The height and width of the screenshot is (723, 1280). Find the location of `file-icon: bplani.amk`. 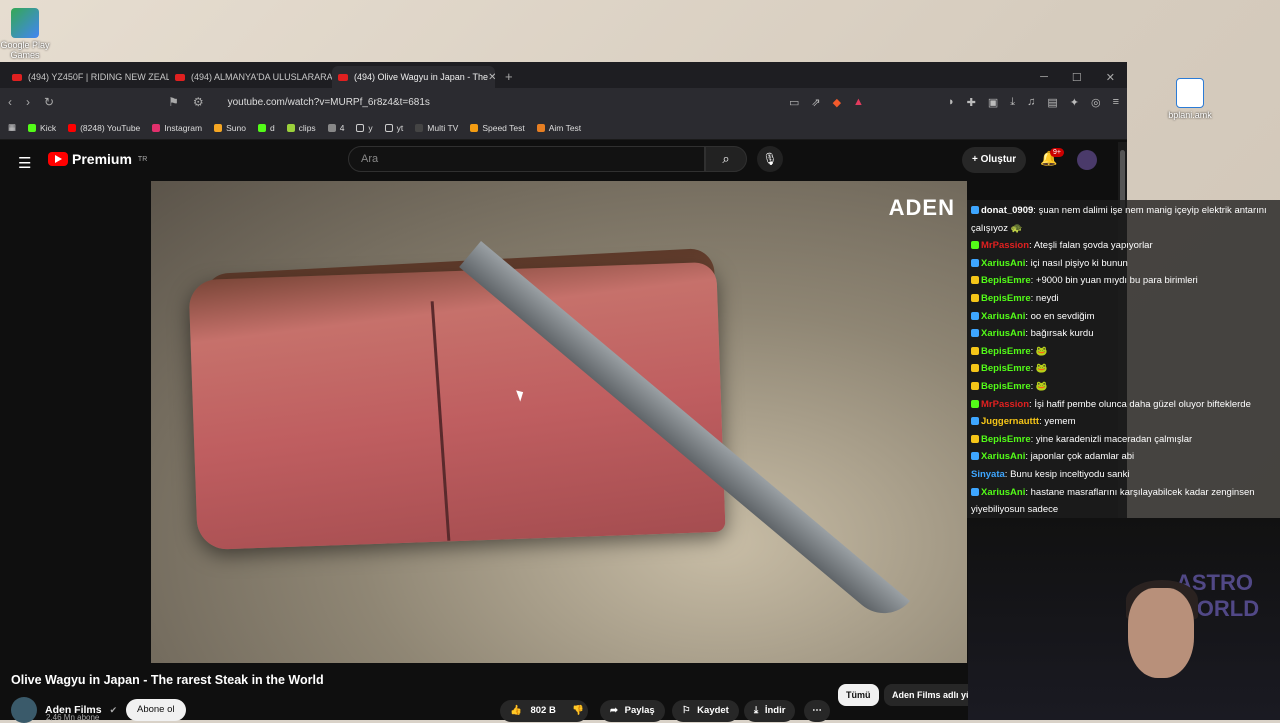

file-icon: bplani.amk is located at coordinates (1190, 99).